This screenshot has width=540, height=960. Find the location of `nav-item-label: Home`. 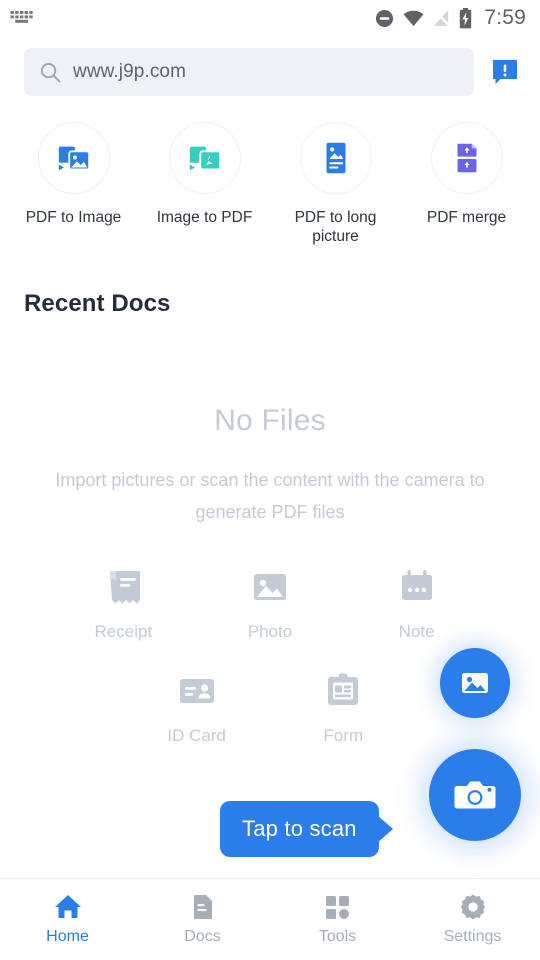

nav-item-label: Home is located at coordinates (67, 936).